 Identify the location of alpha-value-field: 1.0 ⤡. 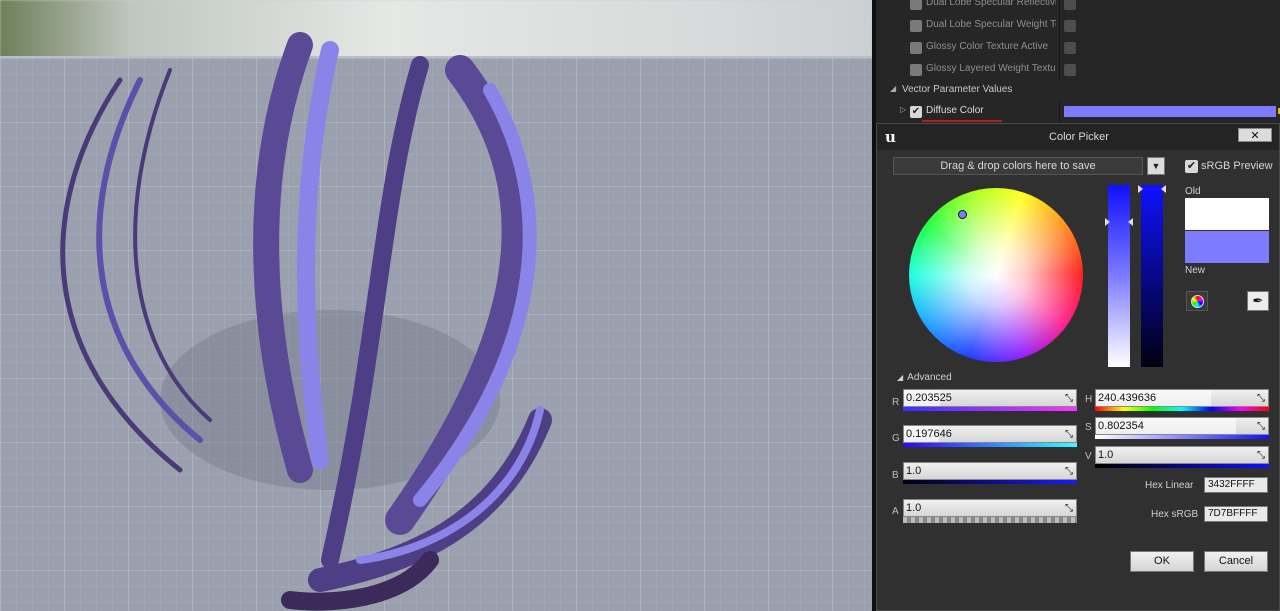
(990, 508).